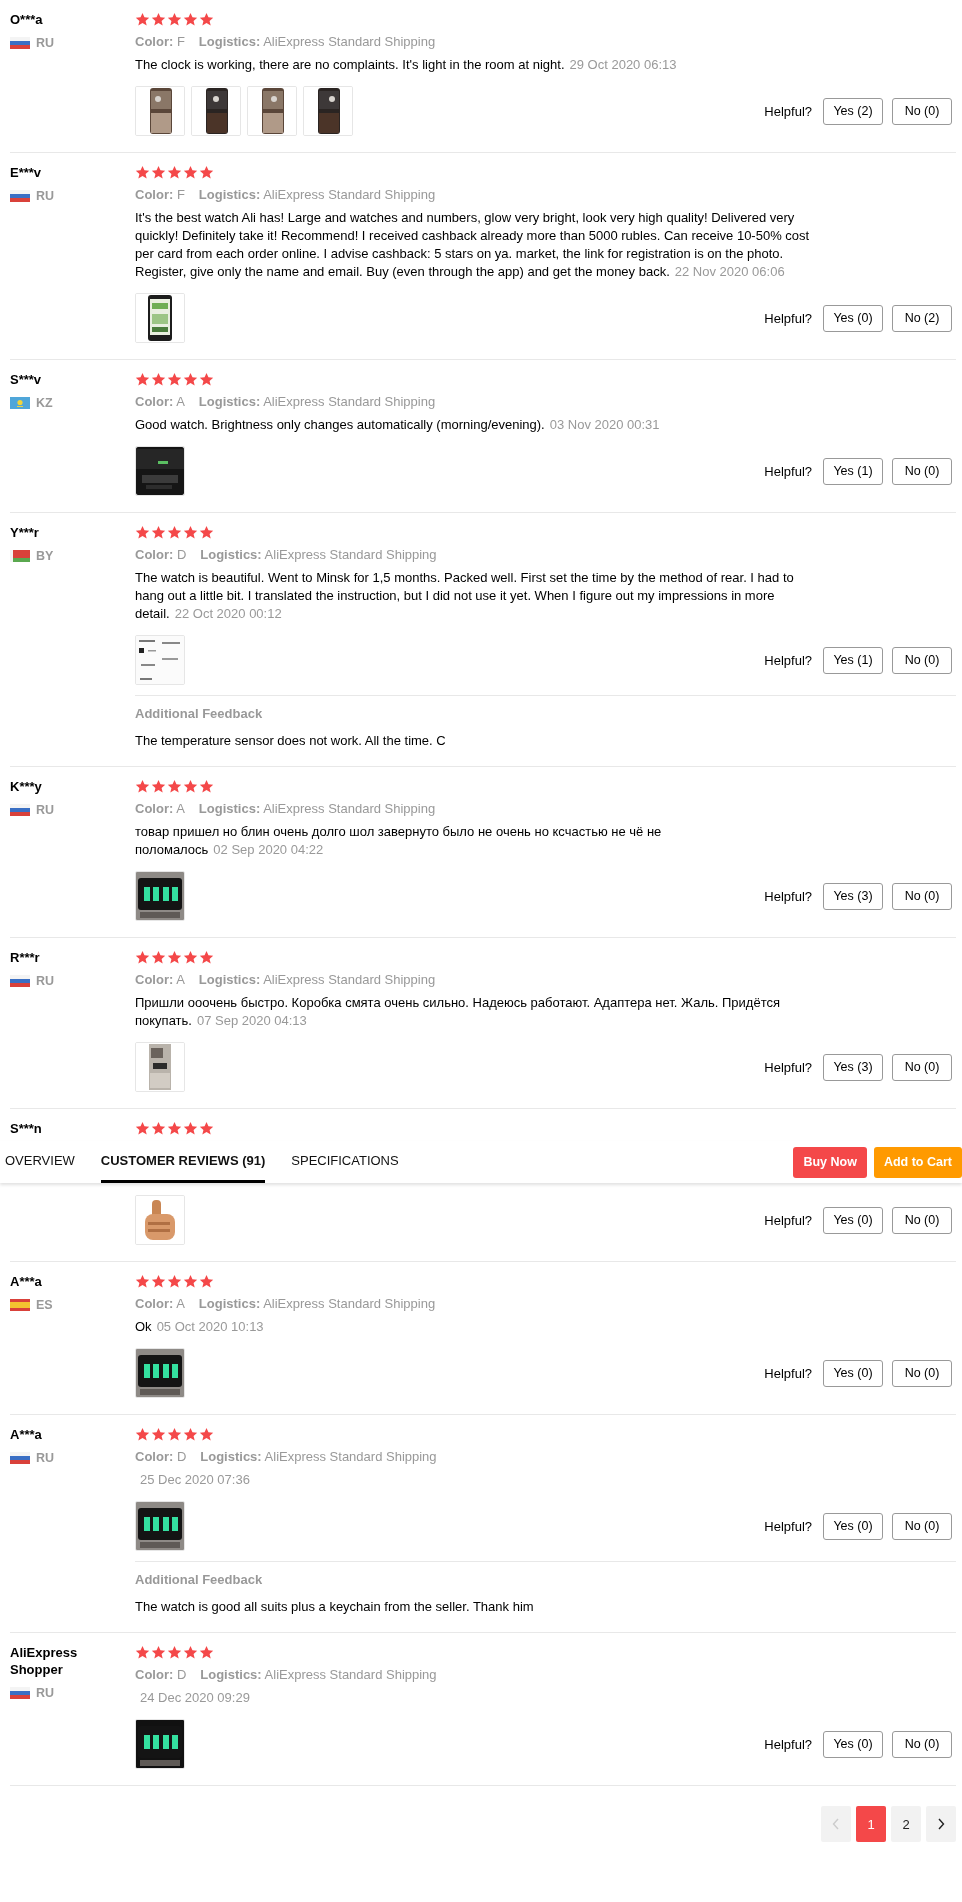  What do you see at coordinates (26, 379) in the screenshot?
I see `reviewer-name: S***v` at bounding box center [26, 379].